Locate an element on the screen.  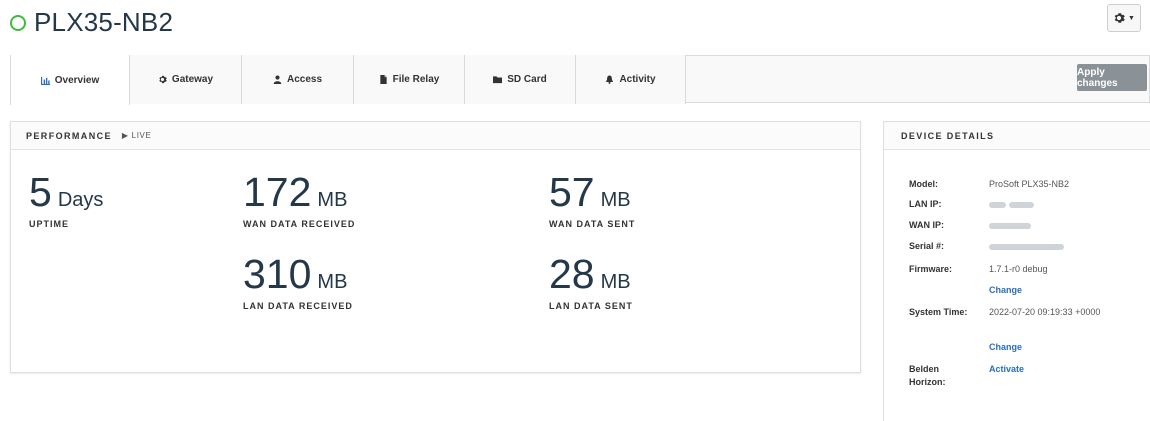
lan-sent-stat: 28 MB LAN DATA SENT is located at coordinates (591, 281).